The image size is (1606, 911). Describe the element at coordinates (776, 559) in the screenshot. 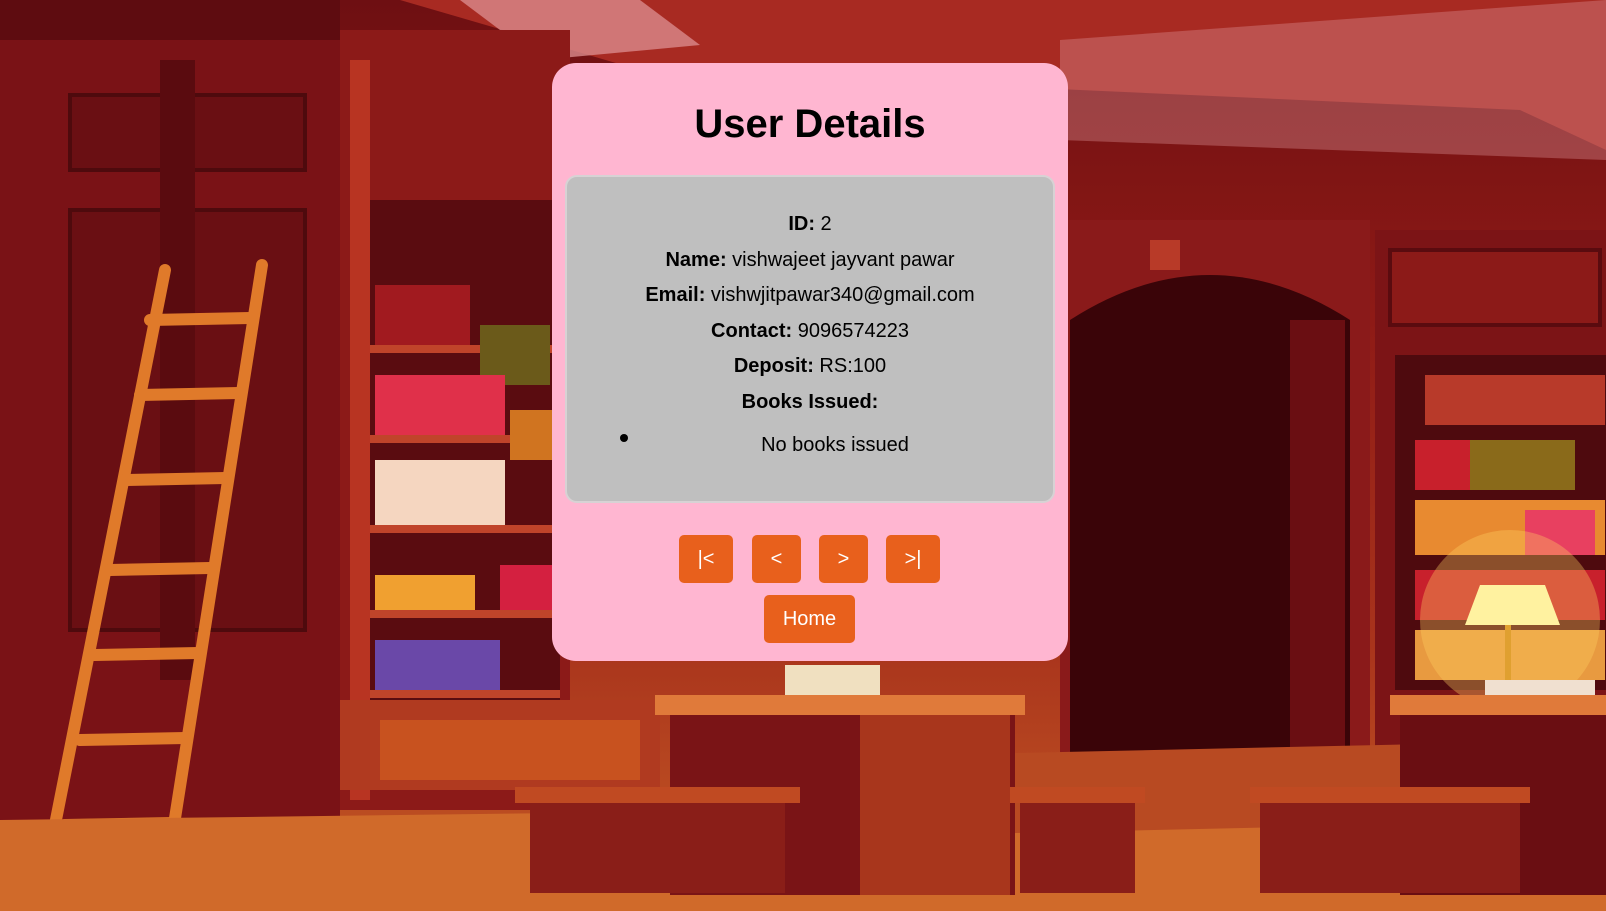

I see `previous-page-button: <` at that location.